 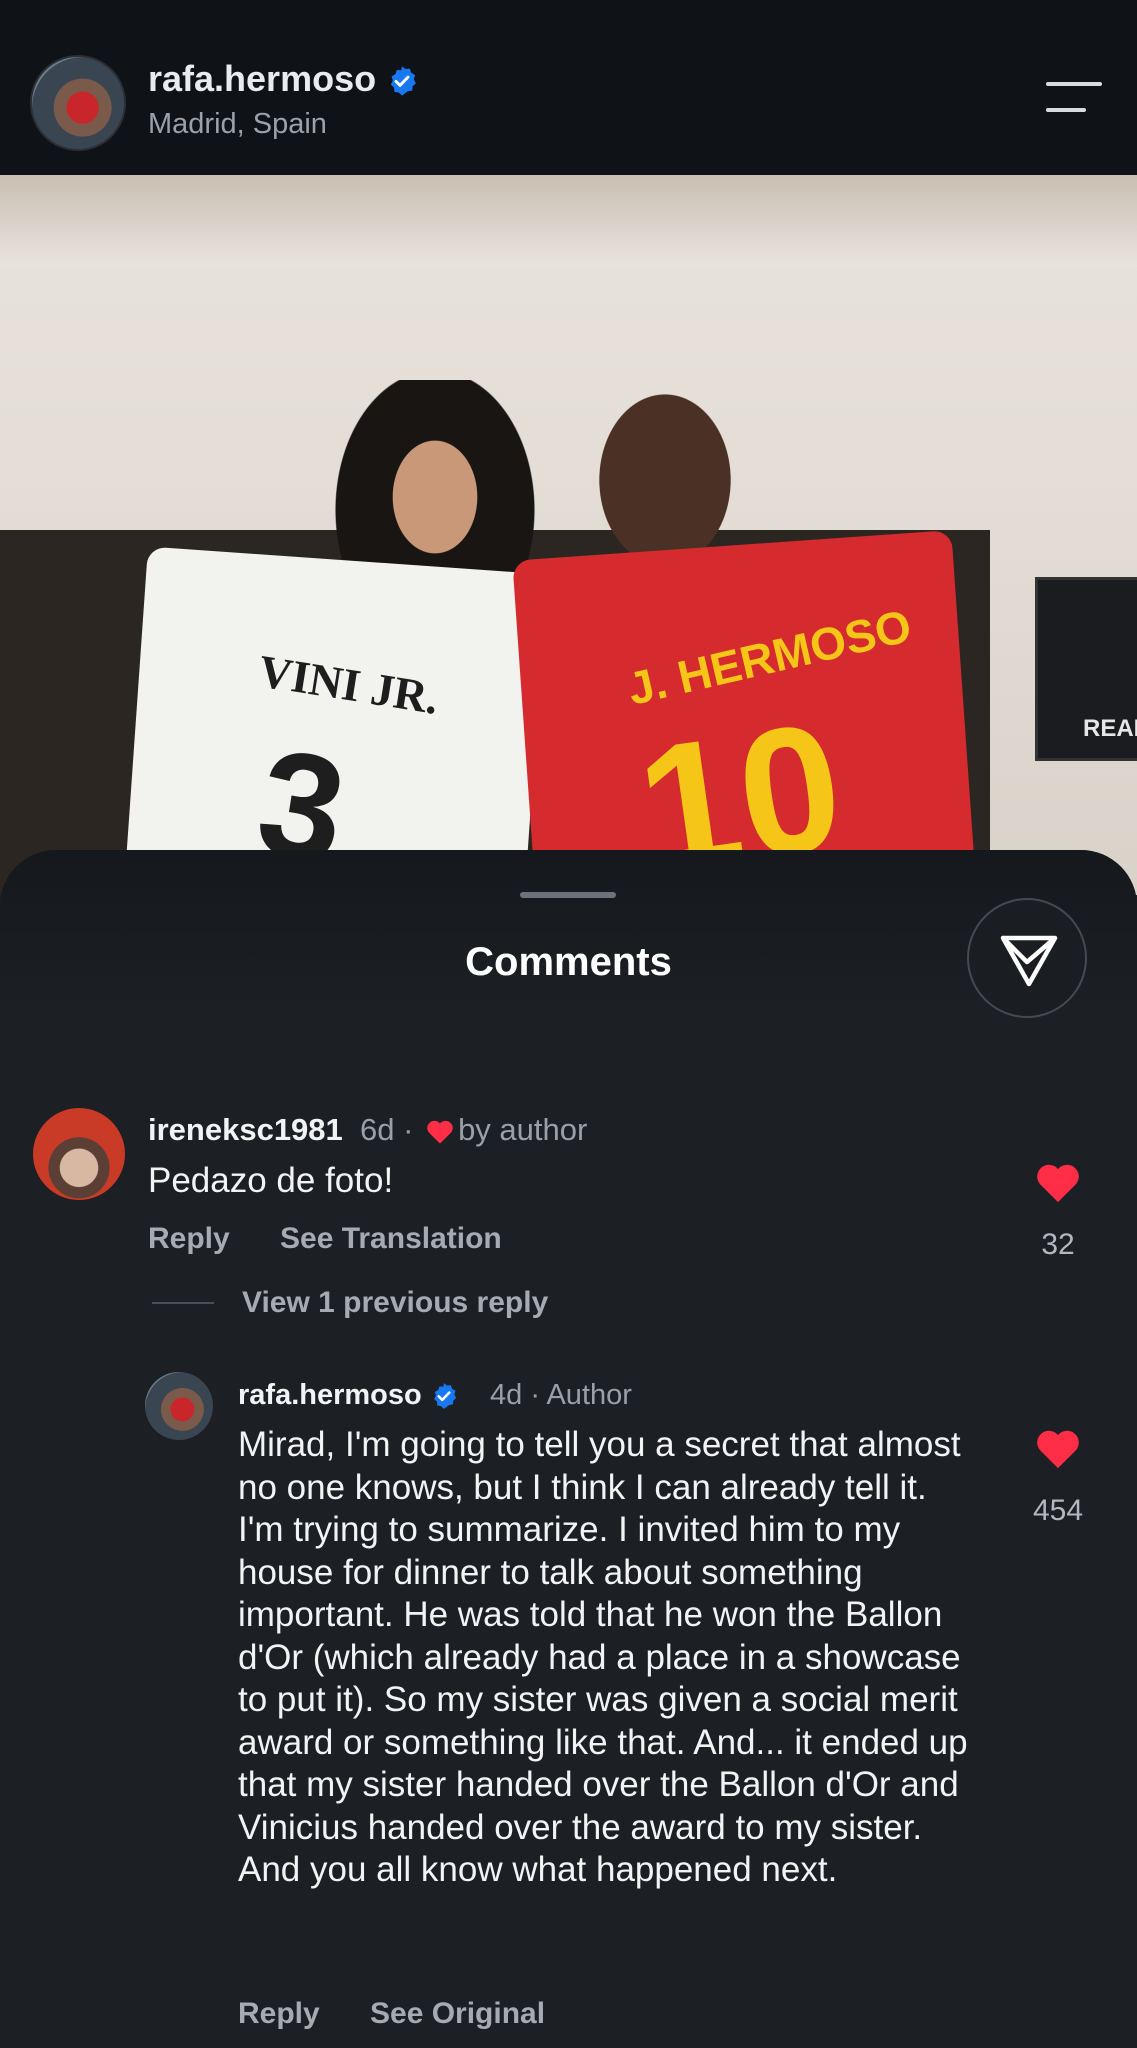 What do you see at coordinates (78, 103) in the screenshot?
I see `author-avatar` at bounding box center [78, 103].